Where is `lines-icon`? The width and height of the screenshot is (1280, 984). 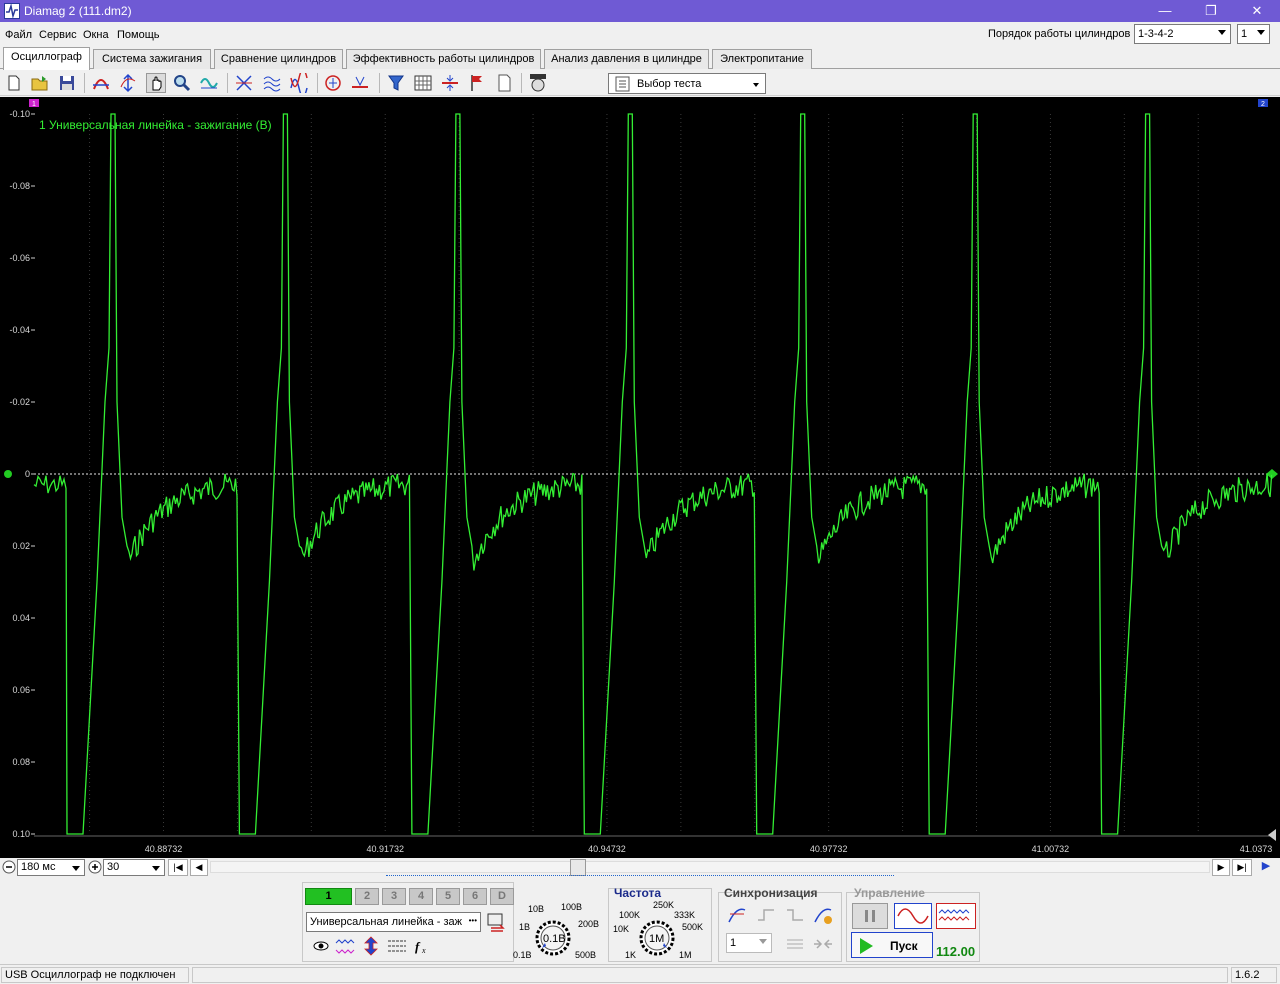
lines-icon is located at coordinates (397, 946).